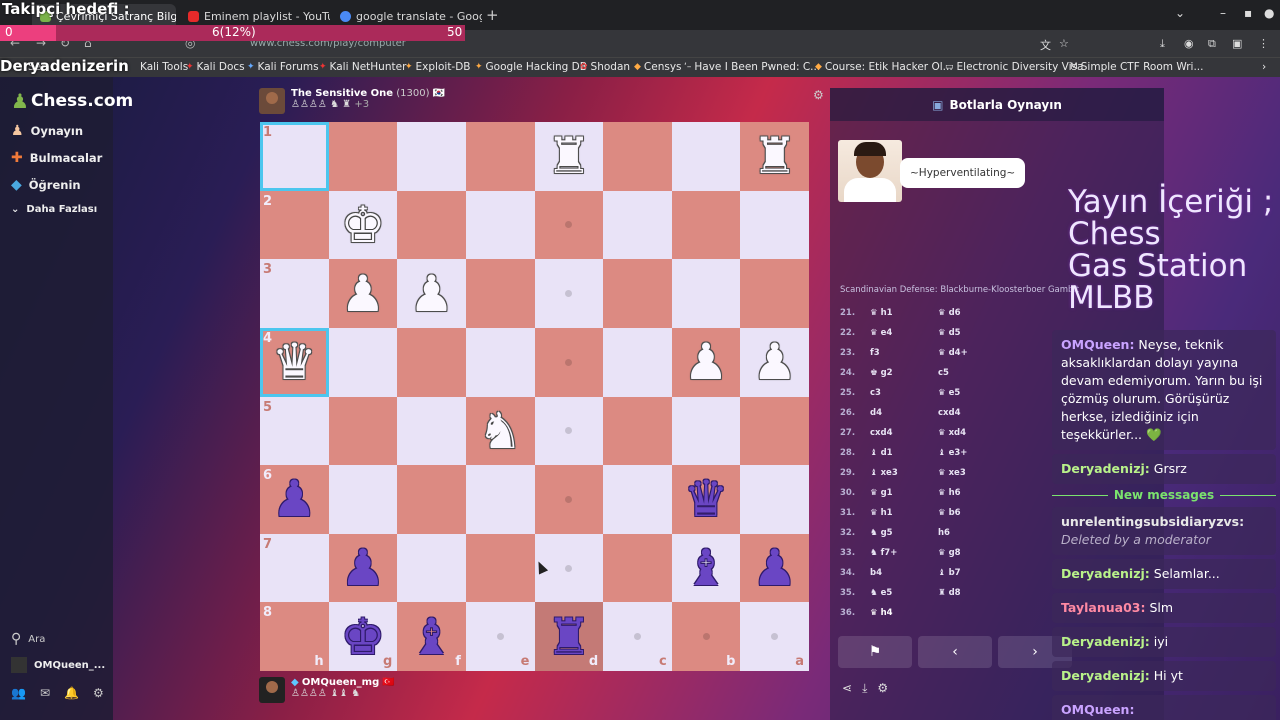  I want to click on board-square-c2, so click(637, 225).